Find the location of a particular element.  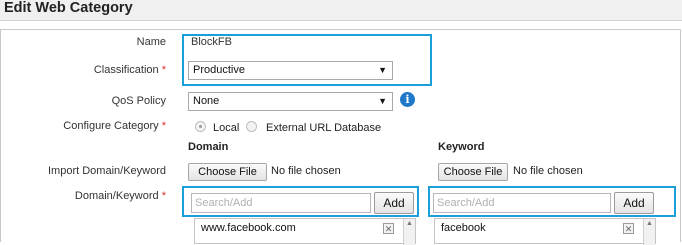

radio-external-label: External URL Database is located at coordinates (324, 128).